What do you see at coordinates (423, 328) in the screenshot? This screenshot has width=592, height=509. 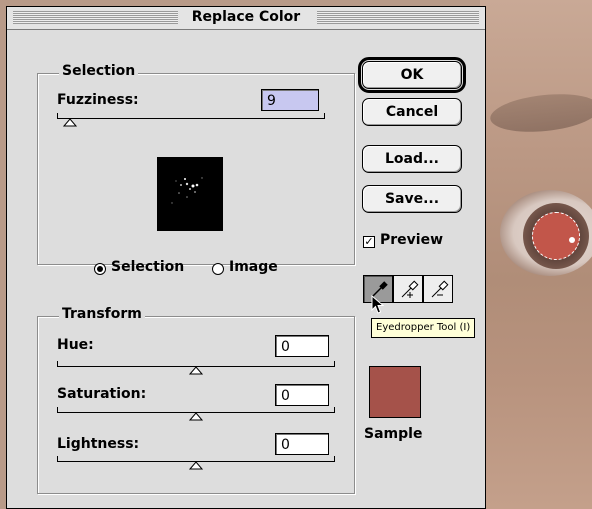 I see `eyedropper-tooltip: Eyedropper Tool (I)` at bounding box center [423, 328].